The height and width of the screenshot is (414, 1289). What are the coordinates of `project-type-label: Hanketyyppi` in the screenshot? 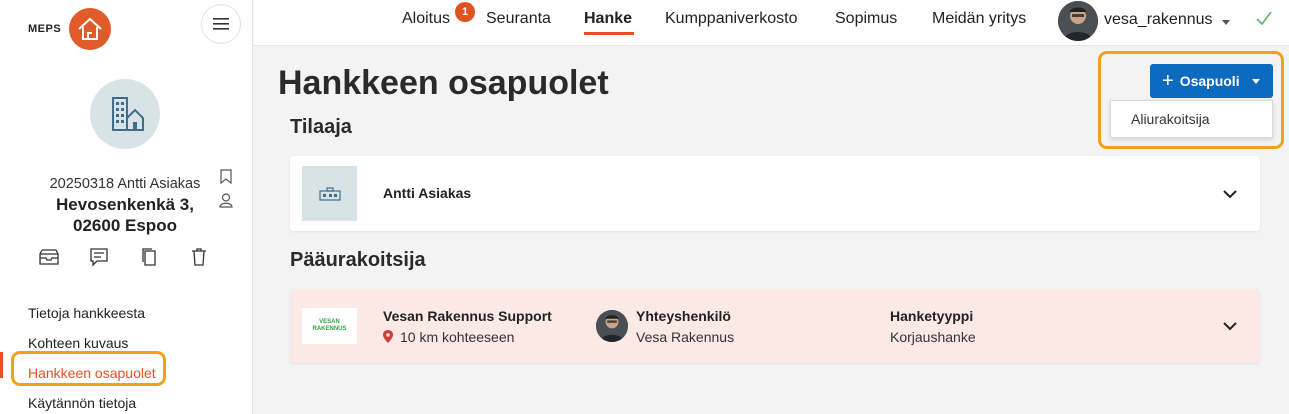 It's located at (932, 316).